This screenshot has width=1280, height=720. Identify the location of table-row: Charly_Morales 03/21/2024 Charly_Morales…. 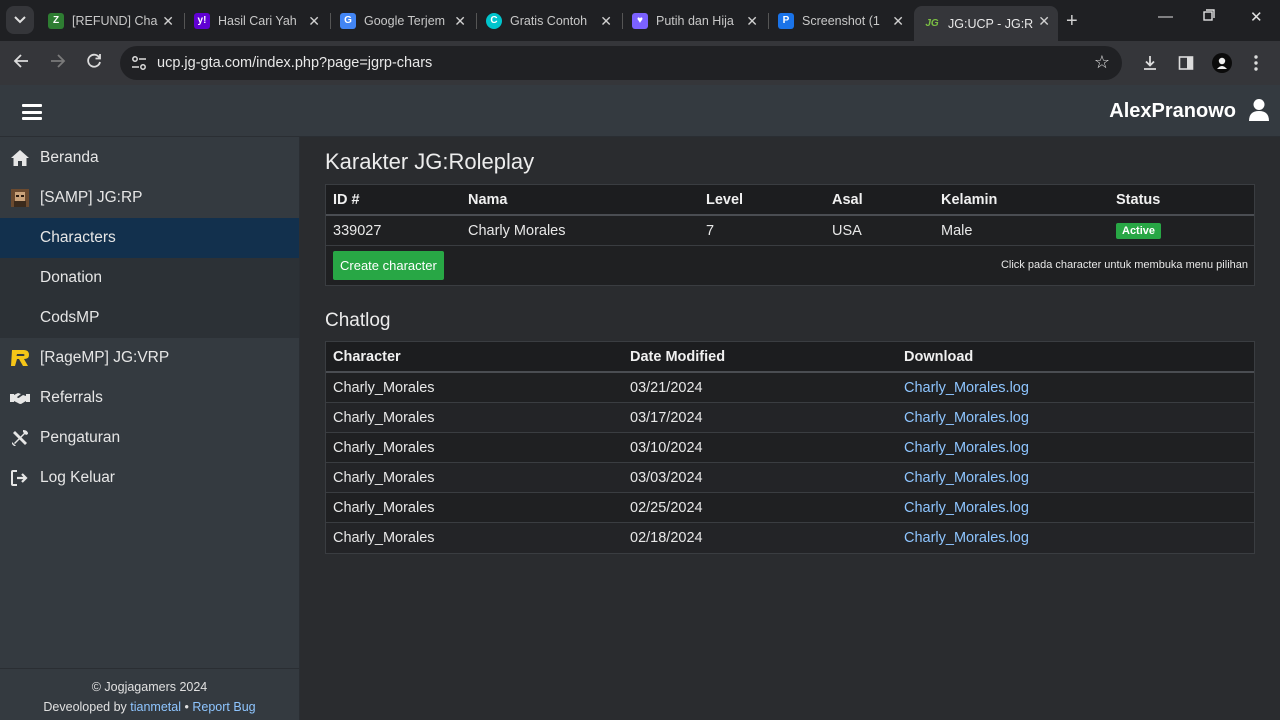
(790, 388).